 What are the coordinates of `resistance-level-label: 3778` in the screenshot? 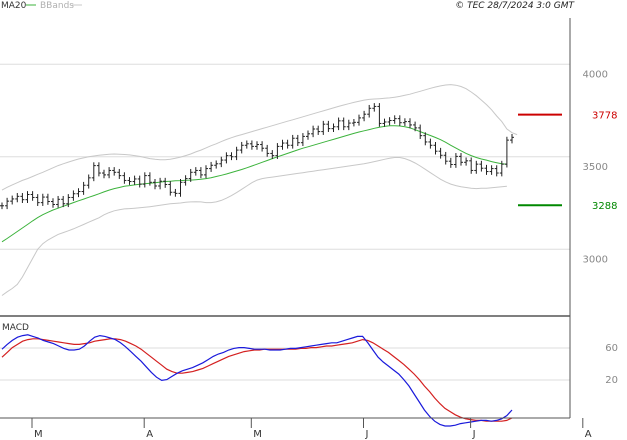 It's located at (604, 116).